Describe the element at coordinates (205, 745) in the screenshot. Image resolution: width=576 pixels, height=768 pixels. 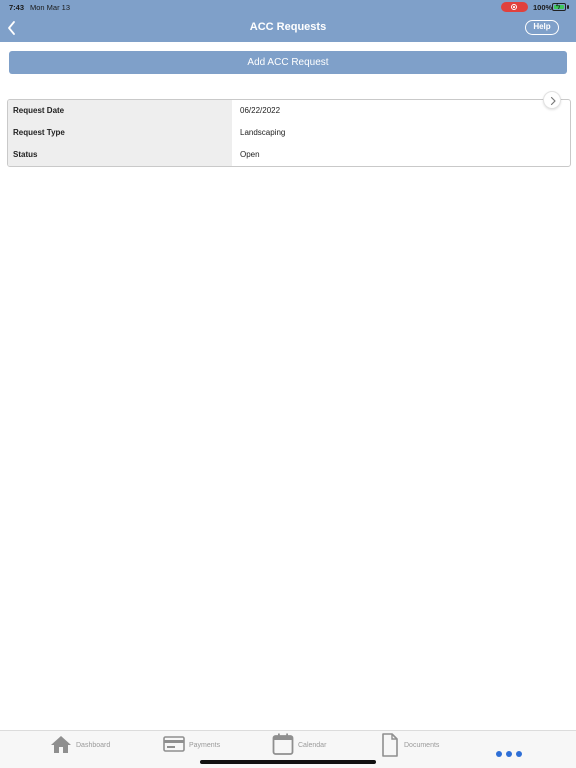
I see `tab-payments-label: Payments` at that location.